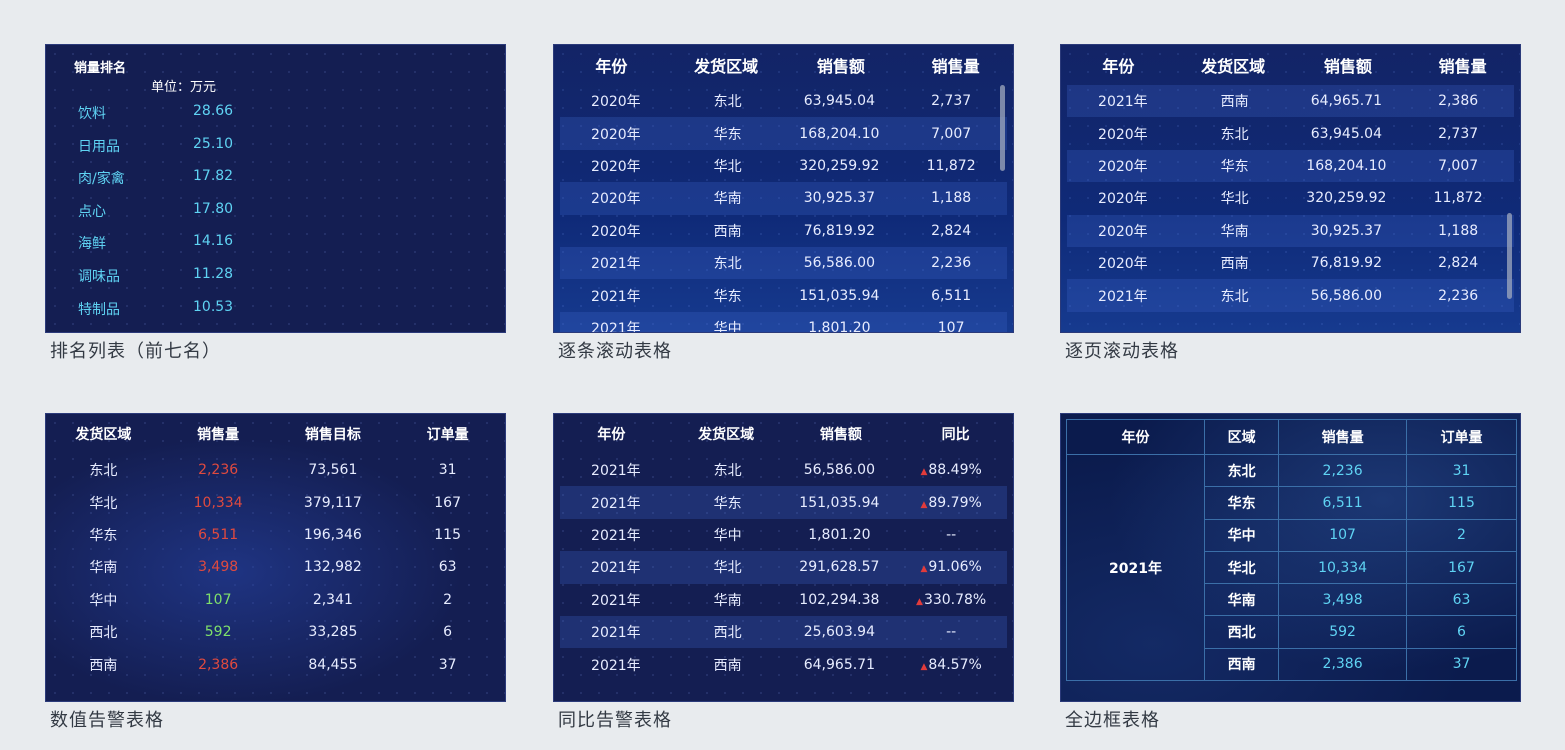  I want to click on table-cell: 6, so click(448, 632).